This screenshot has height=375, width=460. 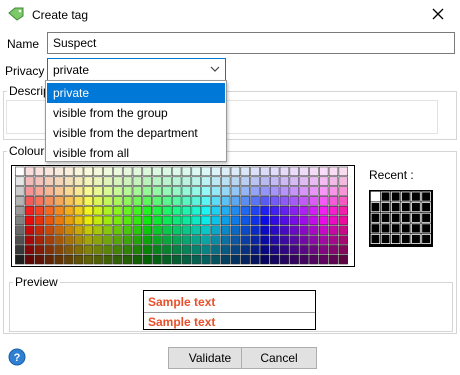 What do you see at coordinates (136, 93) in the screenshot?
I see `privacy-option-private: private` at bounding box center [136, 93].